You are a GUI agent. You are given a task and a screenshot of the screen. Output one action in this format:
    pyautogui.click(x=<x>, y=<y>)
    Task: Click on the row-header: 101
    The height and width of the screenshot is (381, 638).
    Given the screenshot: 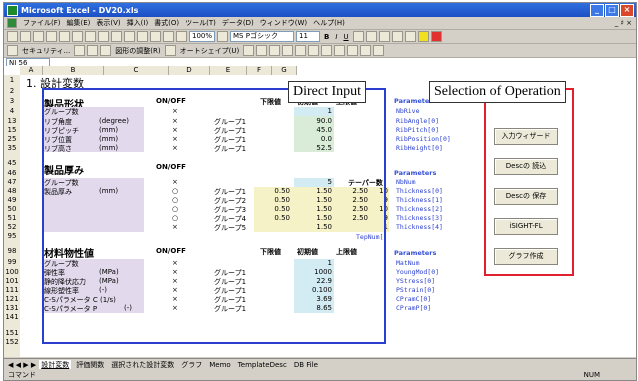 What is the action you would take?
    pyautogui.click(x=12, y=281)
    